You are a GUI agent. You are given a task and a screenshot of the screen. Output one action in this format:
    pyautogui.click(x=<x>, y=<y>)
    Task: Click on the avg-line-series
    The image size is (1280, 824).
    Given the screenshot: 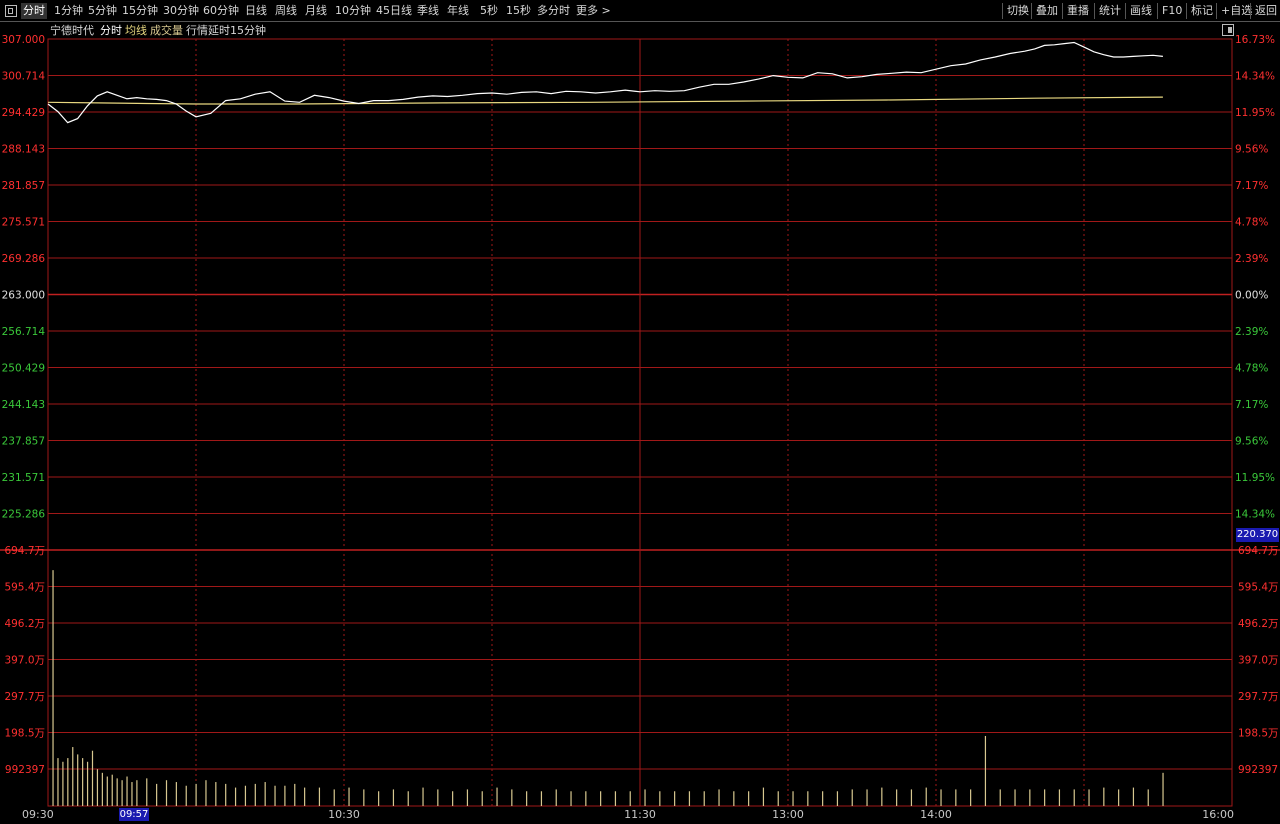 What is the action you would take?
    pyautogui.click(x=605, y=100)
    